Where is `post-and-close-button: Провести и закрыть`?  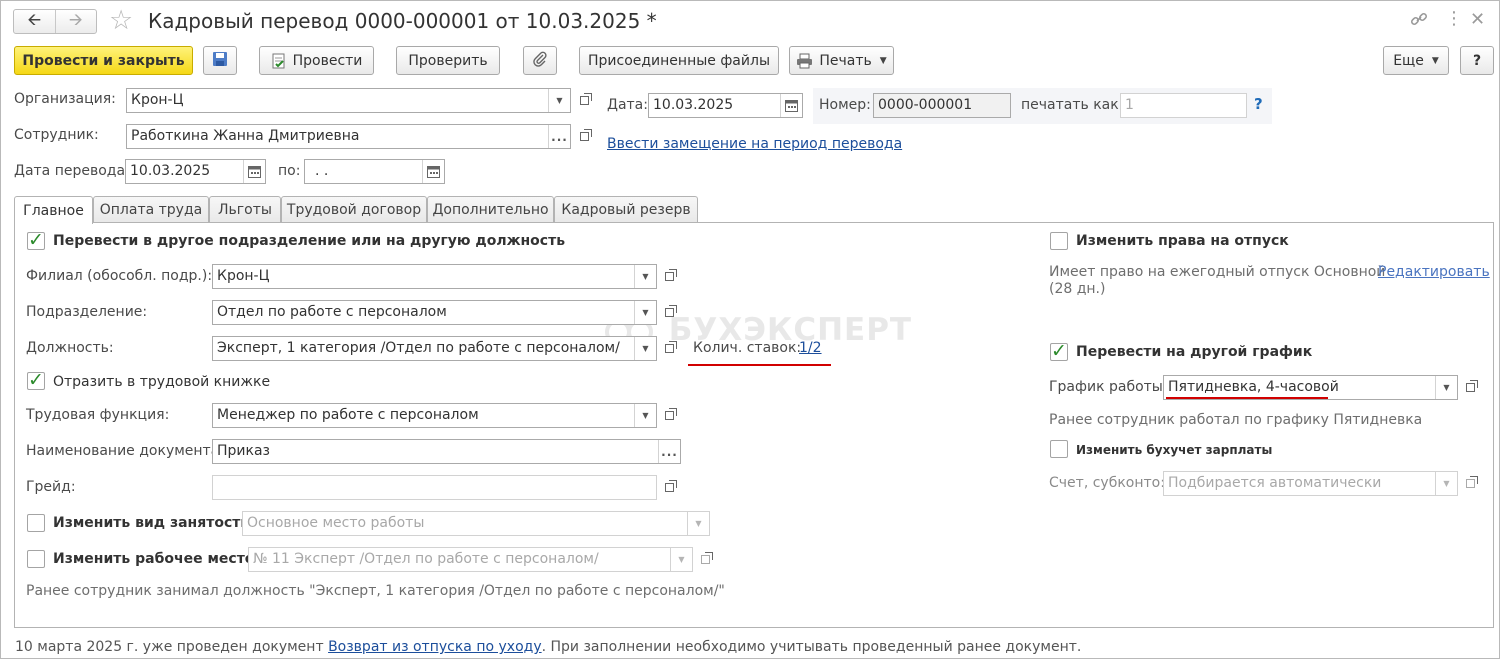 post-and-close-button: Провести и закрыть is located at coordinates (103, 60).